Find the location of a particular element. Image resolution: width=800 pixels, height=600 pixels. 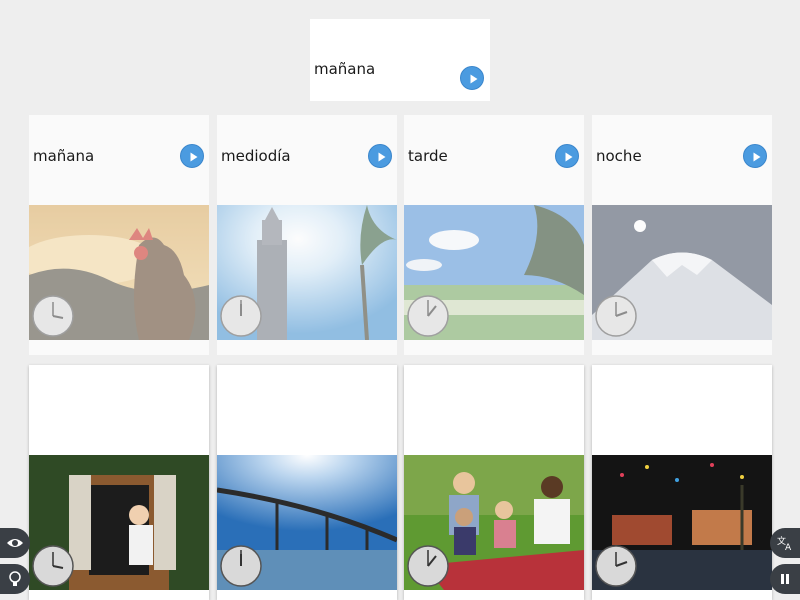

pause-button is located at coordinates (785, 579).